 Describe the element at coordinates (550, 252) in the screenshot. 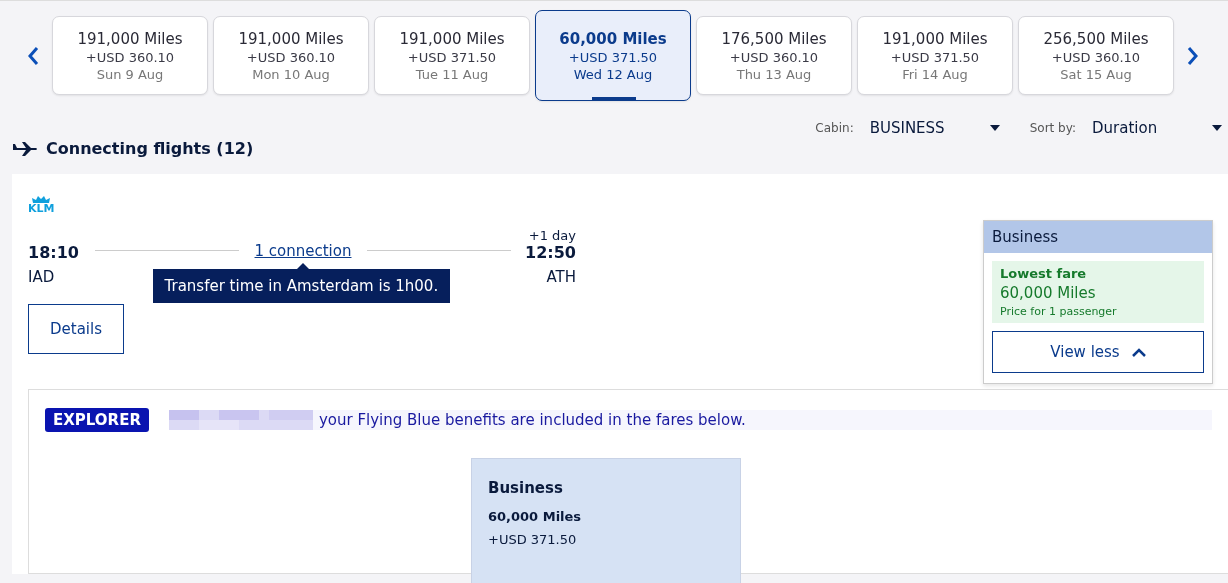

I see `arrival-time: 12:50` at that location.